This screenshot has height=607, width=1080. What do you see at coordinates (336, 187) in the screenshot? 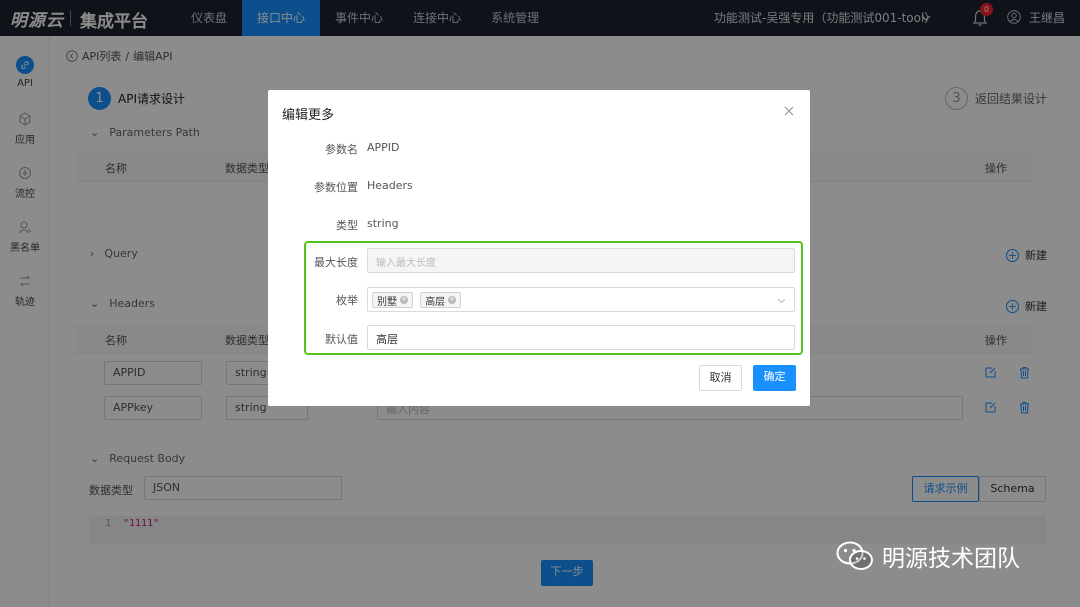
I see `param-position-label: 参数位置` at bounding box center [336, 187].